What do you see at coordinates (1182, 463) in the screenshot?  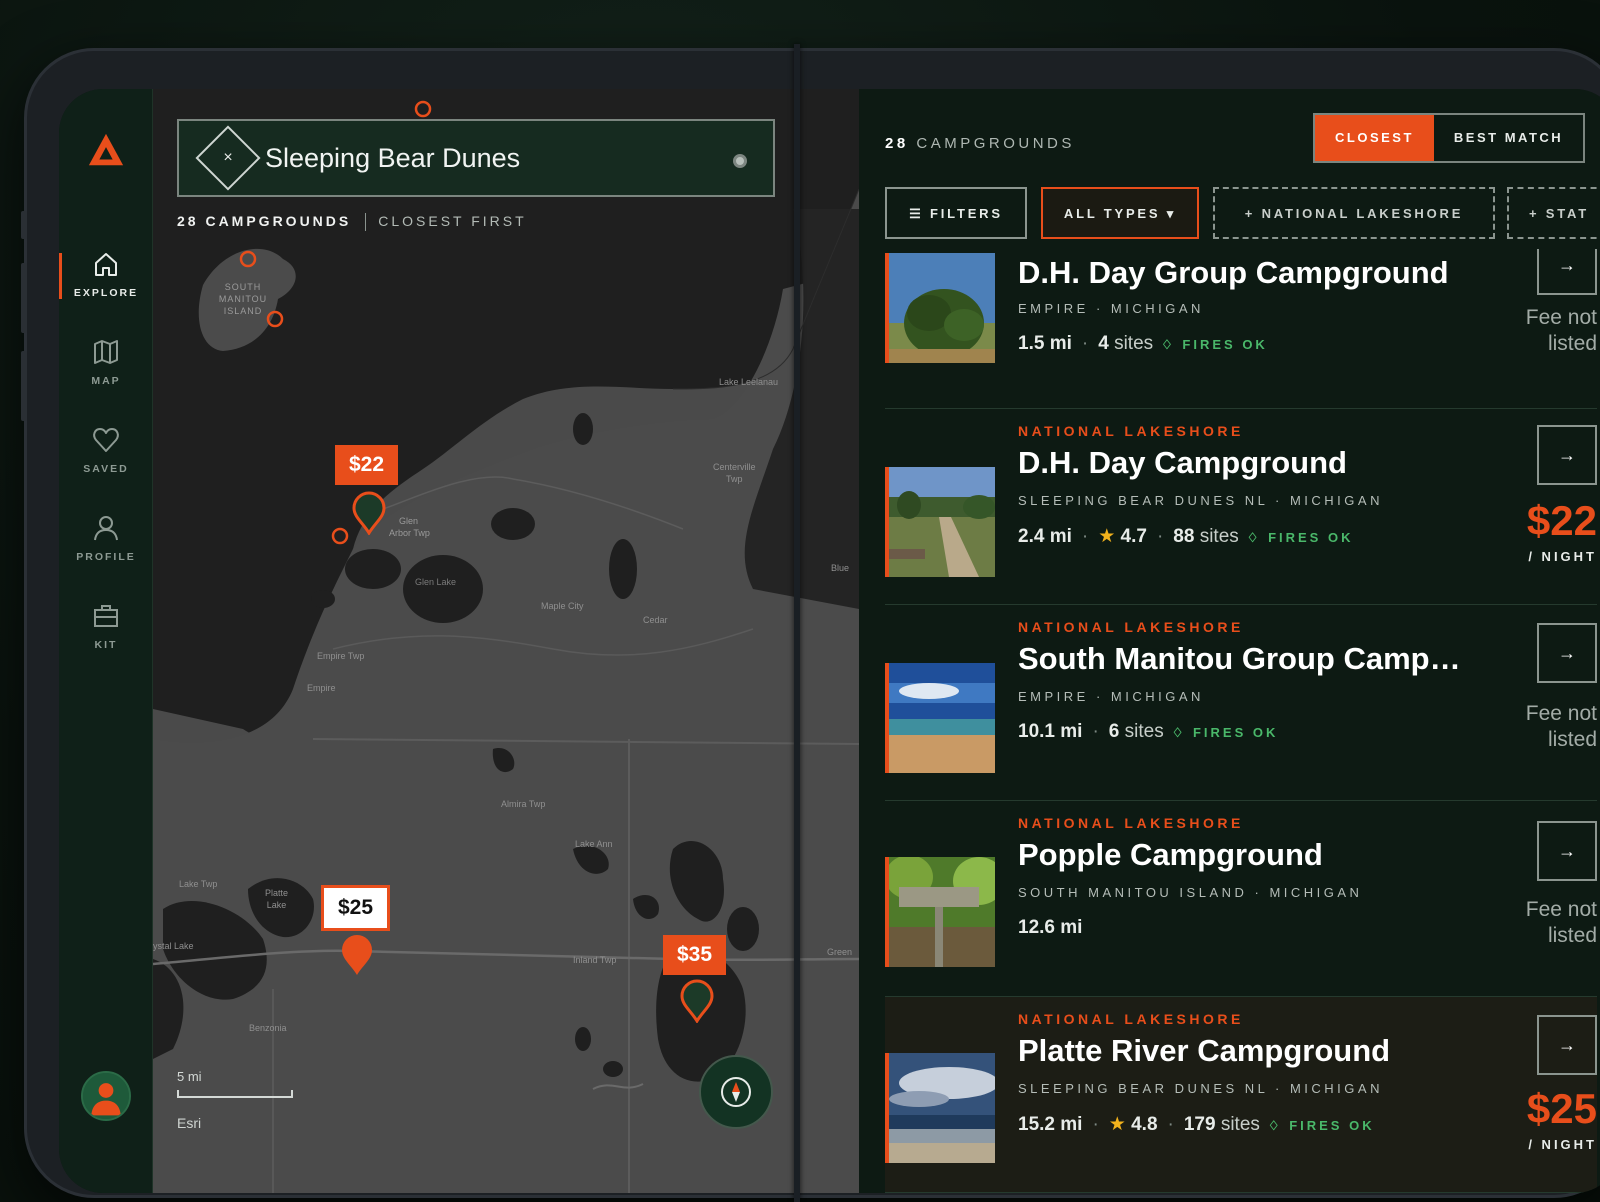 I see `campground-name: D.H. Day Campground` at bounding box center [1182, 463].